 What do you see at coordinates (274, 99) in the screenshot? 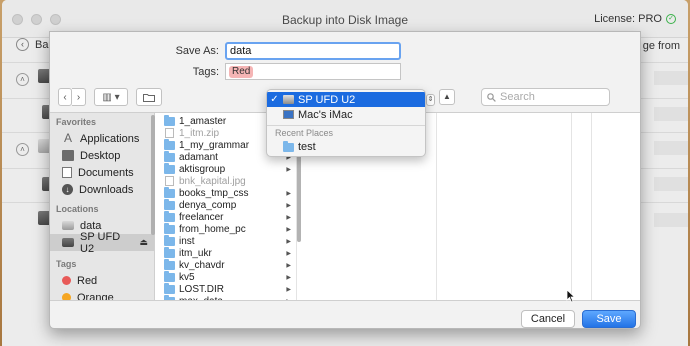
I see `checkmark-icon: ✓` at bounding box center [274, 99].